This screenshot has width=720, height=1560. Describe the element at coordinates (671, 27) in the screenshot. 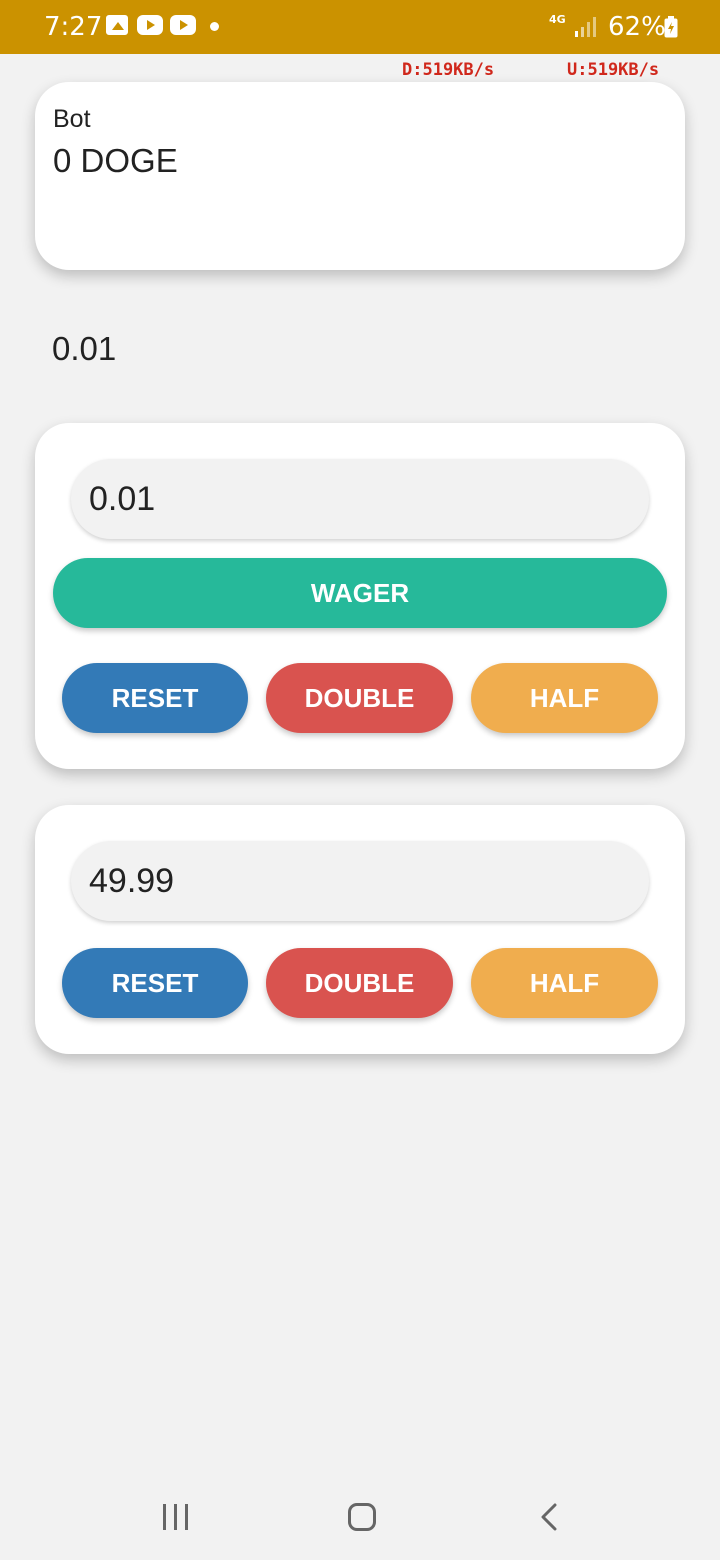

I see `battery-icon` at that location.